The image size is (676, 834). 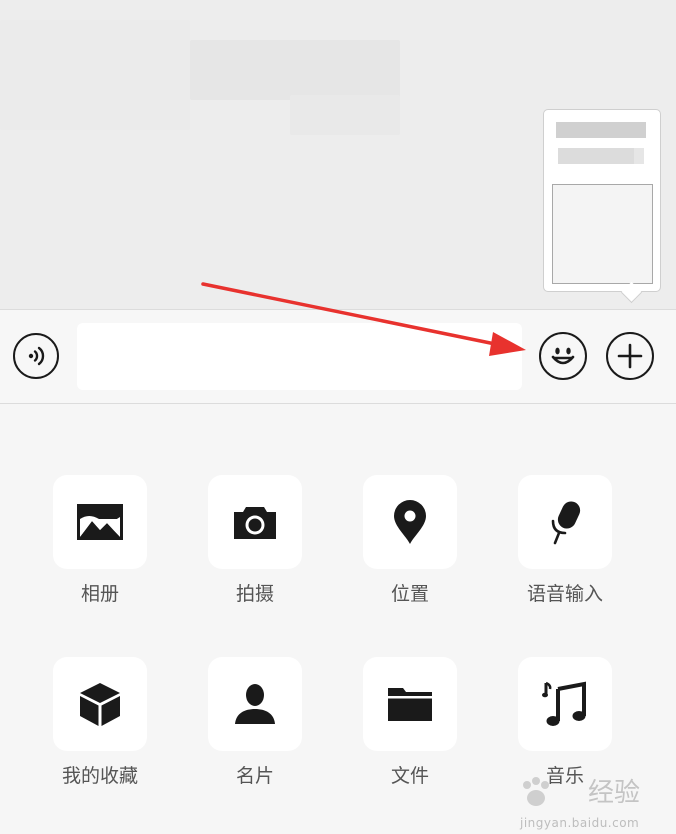 I want to click on album-tile, so click(x=100, y=522).